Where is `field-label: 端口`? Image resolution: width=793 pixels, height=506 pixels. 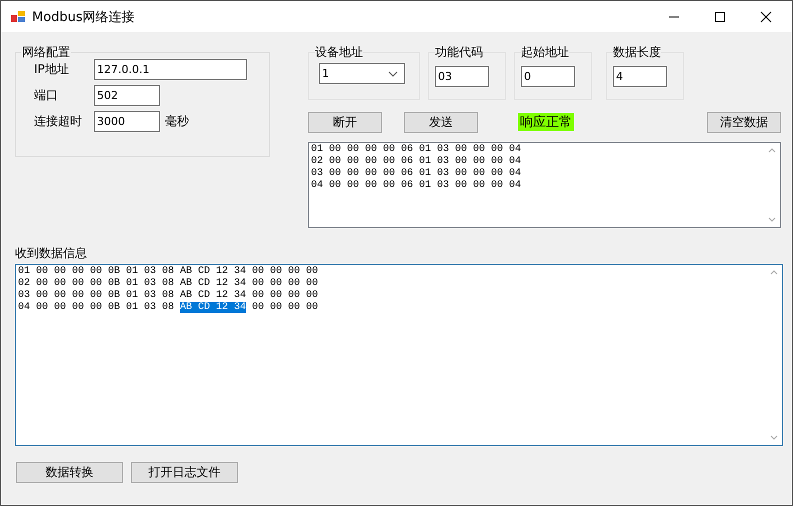
field-label: 端口 is located at coordinates (46, 95).